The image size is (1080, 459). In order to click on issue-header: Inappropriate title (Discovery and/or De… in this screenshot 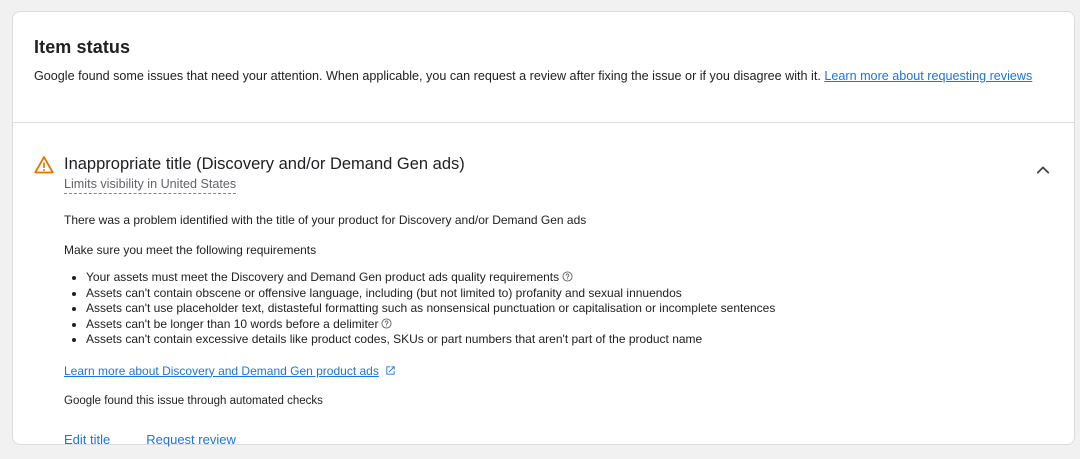, I will do `click(543, 173)`.